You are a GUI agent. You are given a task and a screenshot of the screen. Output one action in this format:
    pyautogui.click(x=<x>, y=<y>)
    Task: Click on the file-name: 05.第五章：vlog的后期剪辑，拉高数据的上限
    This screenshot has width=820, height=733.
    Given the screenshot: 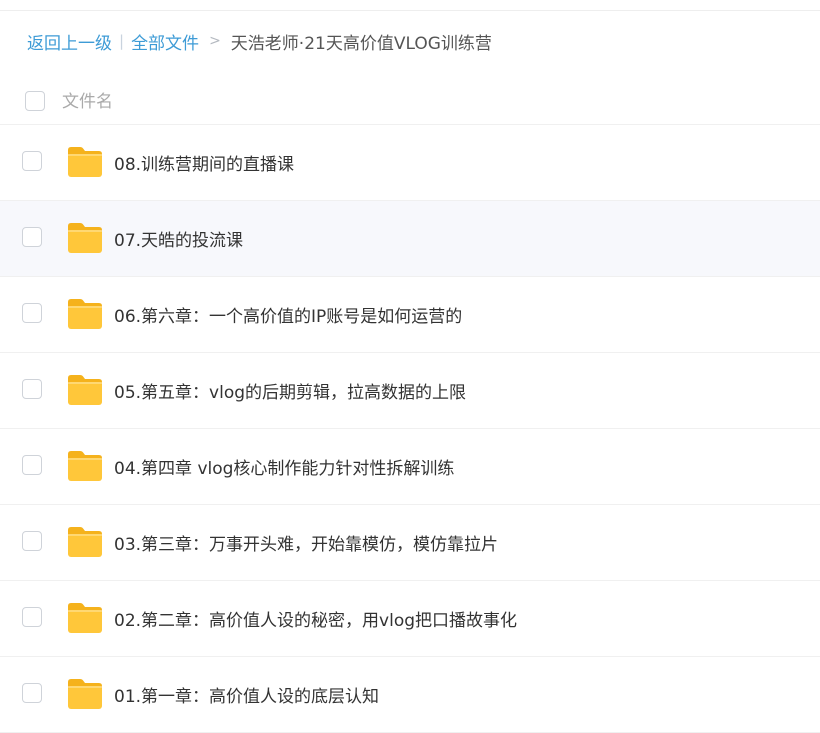 What is the action you would take?
    pyautogui.click(x=290, y=390)
    